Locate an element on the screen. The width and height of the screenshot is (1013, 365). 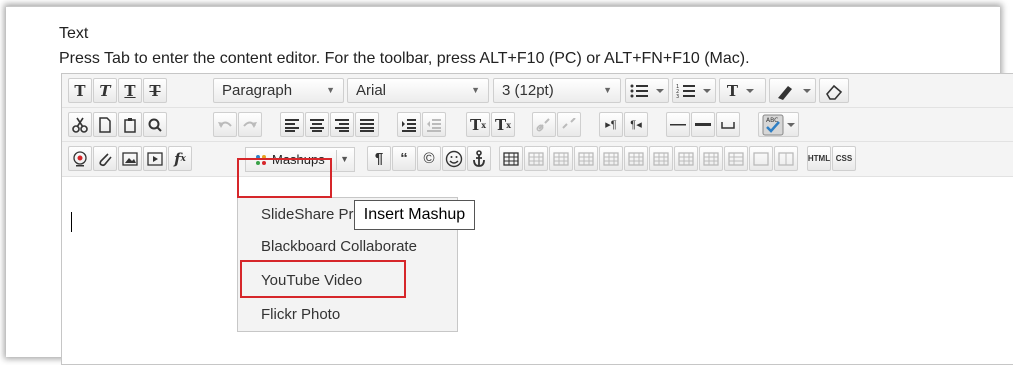
split-cells-button is located at coordinates (736, 158).